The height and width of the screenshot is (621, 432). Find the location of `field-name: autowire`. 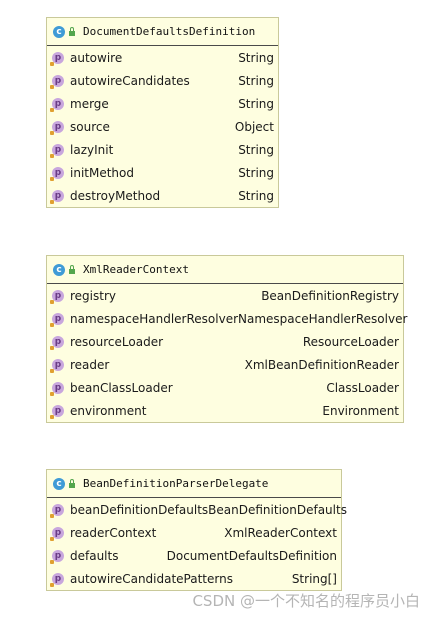

field-name: autowire is located at coordinates (96, 57).